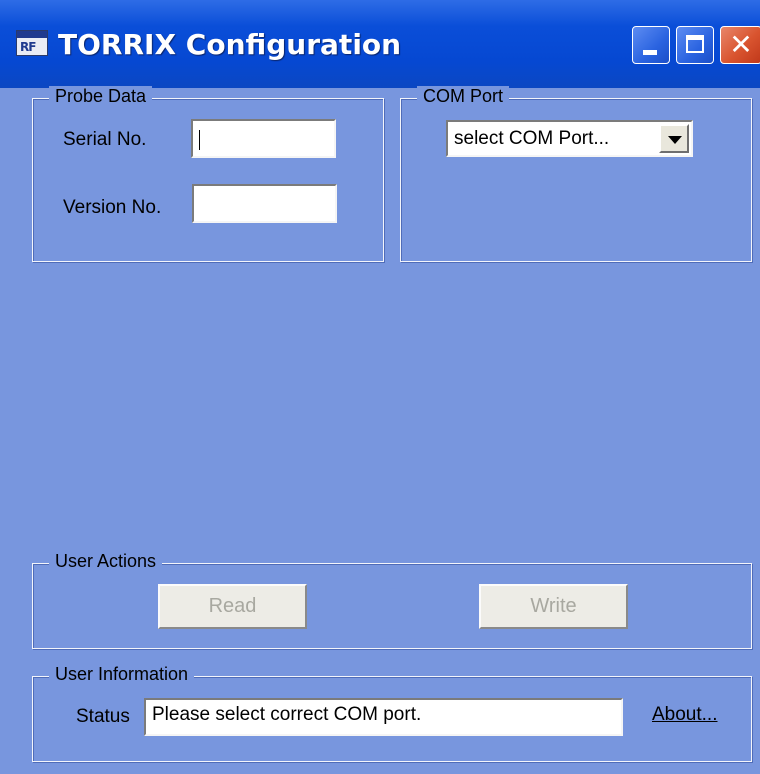  What do you see at coordinates (32, 34) in the screenshot?
I see `app-icon-bar` at bounding box center [32, 34].